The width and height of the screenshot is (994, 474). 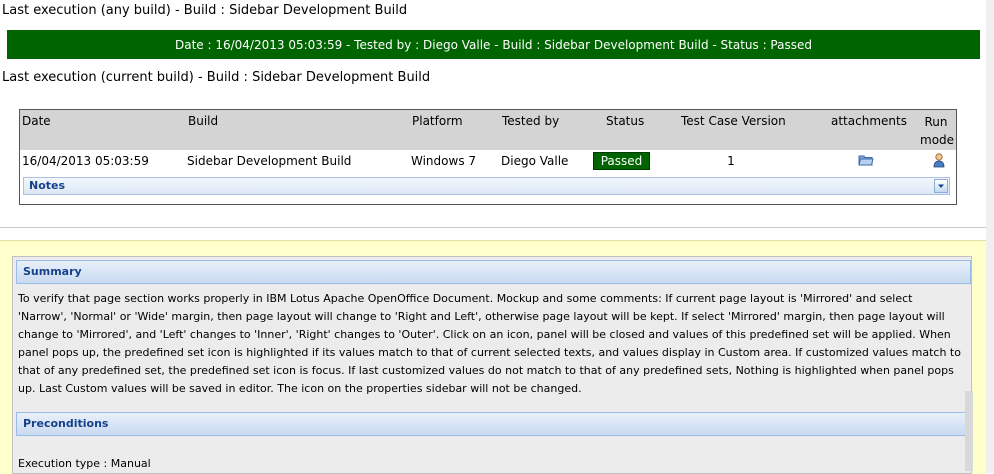 What do you see at coordinates (936, 122) in the screenshot?
I see `col-header-run-mode-line1: Run` at bounding box center [936, 122].